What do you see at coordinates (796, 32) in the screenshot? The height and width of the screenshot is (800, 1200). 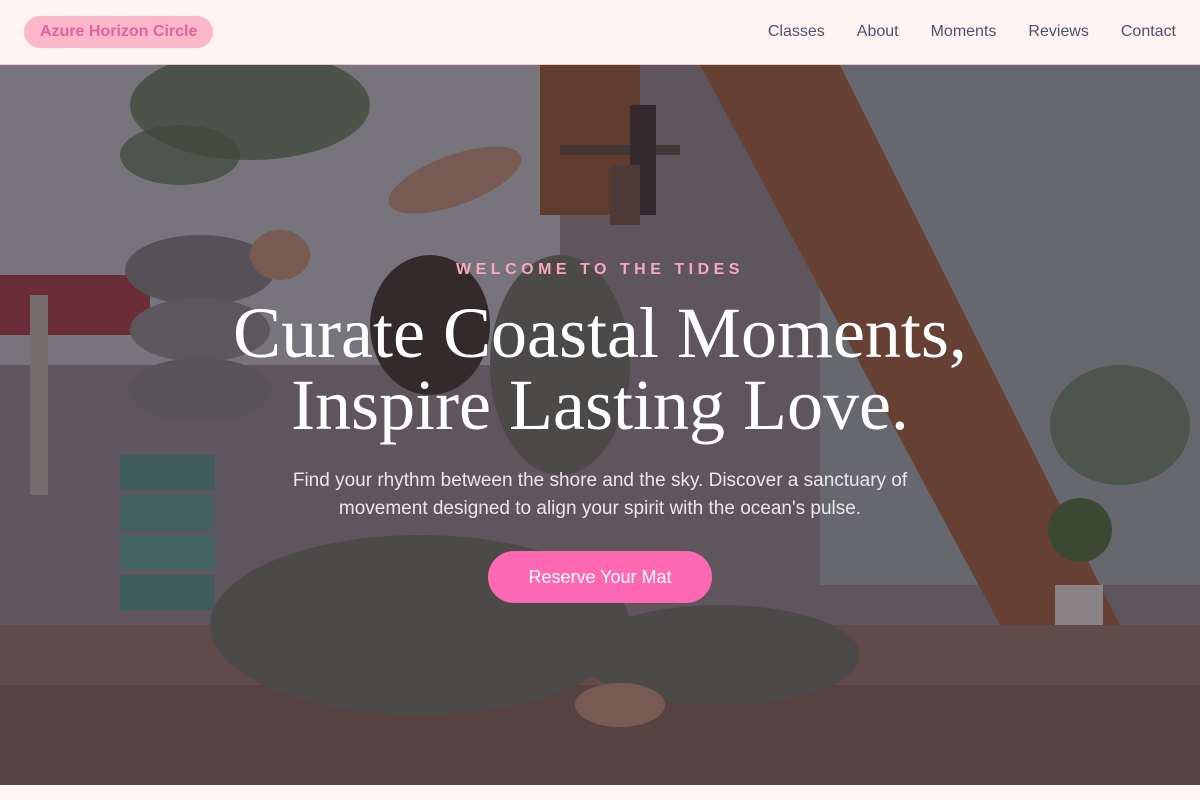 I see `nav-link-classes: Classes` at bounding box center [796, 32].